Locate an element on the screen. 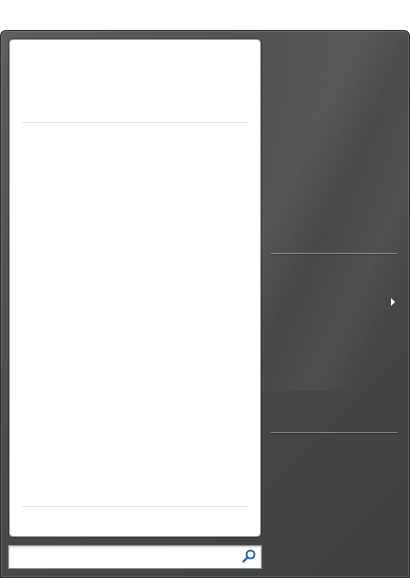 This screenshot has height=578, width=410. places-menu-item is located at coordinates (334, 303).